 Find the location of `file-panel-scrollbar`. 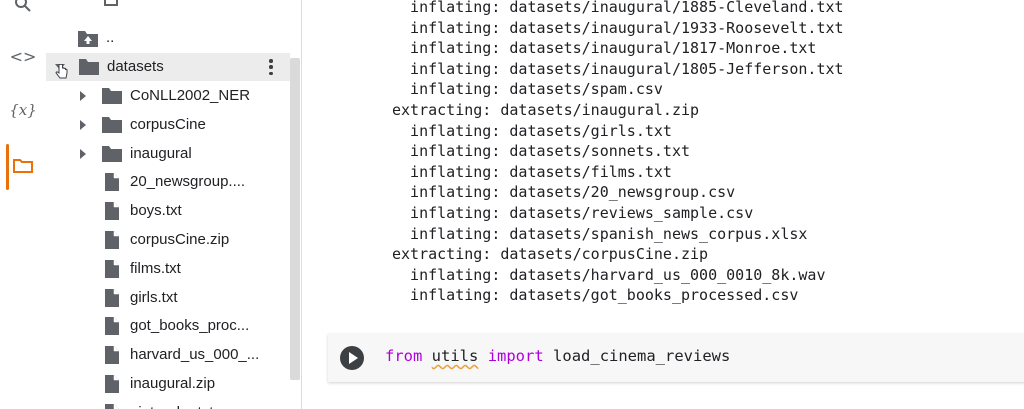

file-panel-scrollbar is located at coordinates (295, 219).